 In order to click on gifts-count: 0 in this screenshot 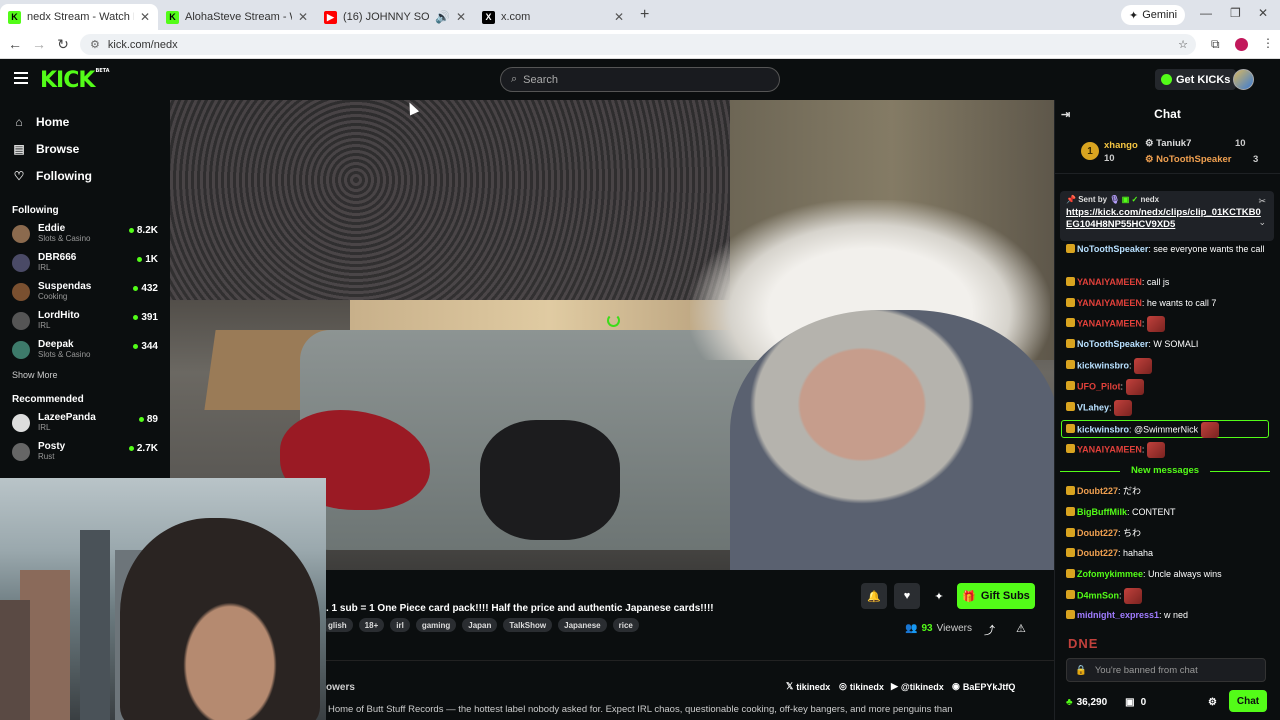, I will do `click(1144, 702)`.